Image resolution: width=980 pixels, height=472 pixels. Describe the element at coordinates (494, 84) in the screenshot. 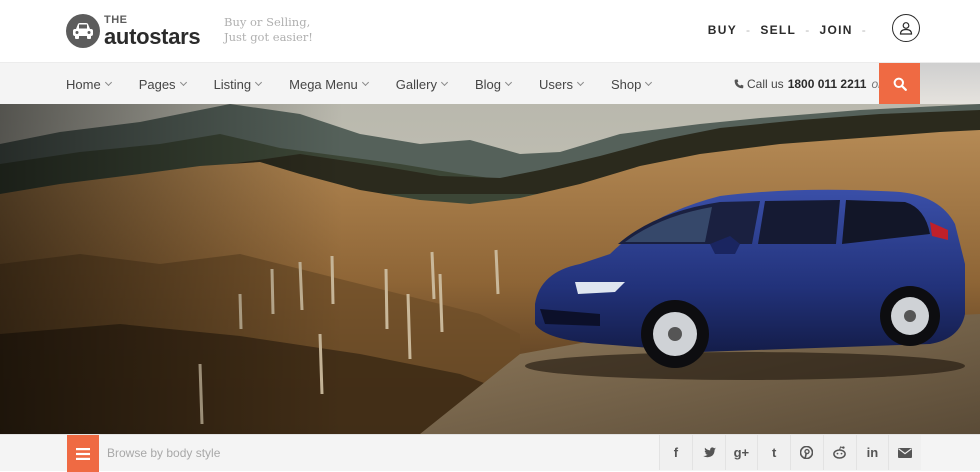

I see `nav-item-blog: Blog` at that location.